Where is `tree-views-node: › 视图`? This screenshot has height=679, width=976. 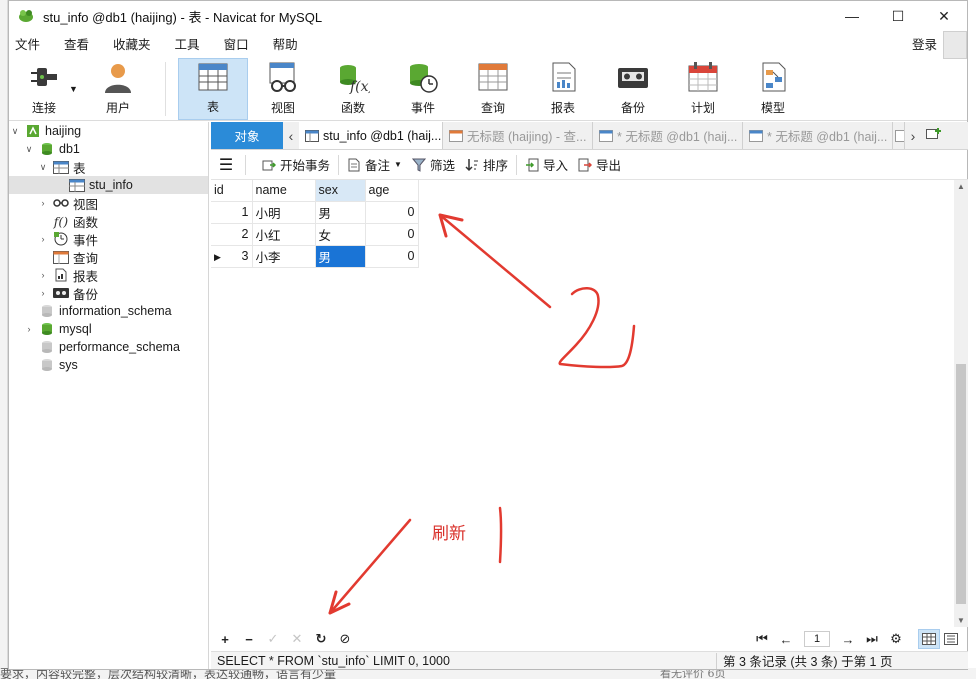 tree-views-node: › 视图 is located at coordinates (108, 203).